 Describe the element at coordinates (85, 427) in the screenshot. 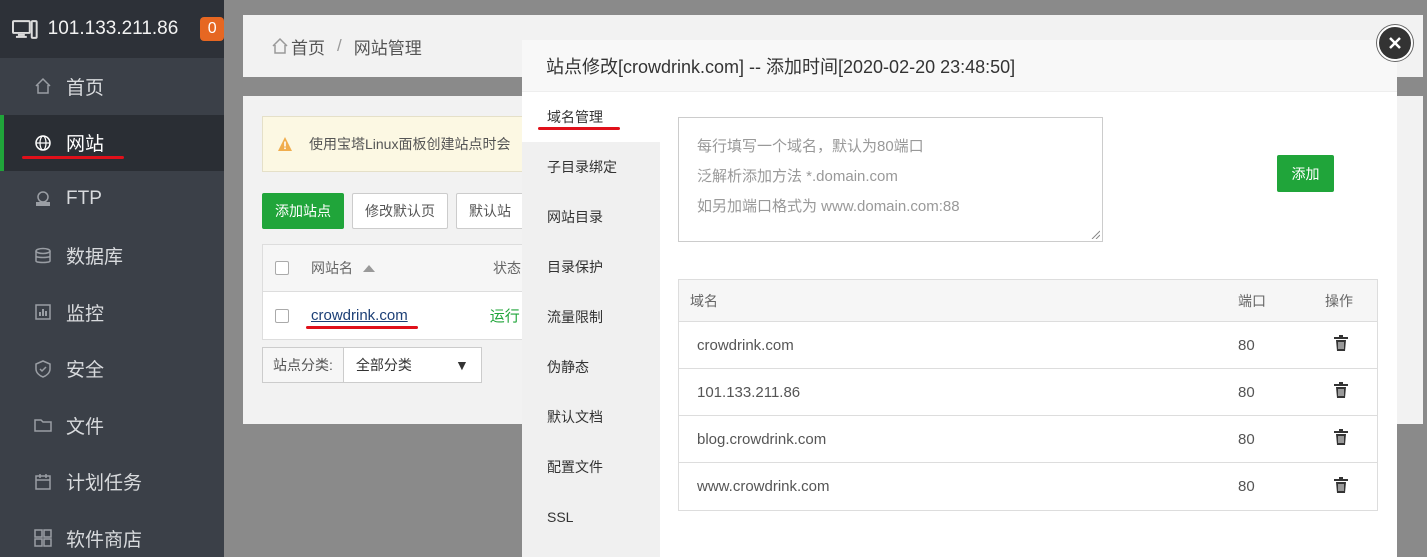

I see `sidebar-item-label: 文件` at that location.